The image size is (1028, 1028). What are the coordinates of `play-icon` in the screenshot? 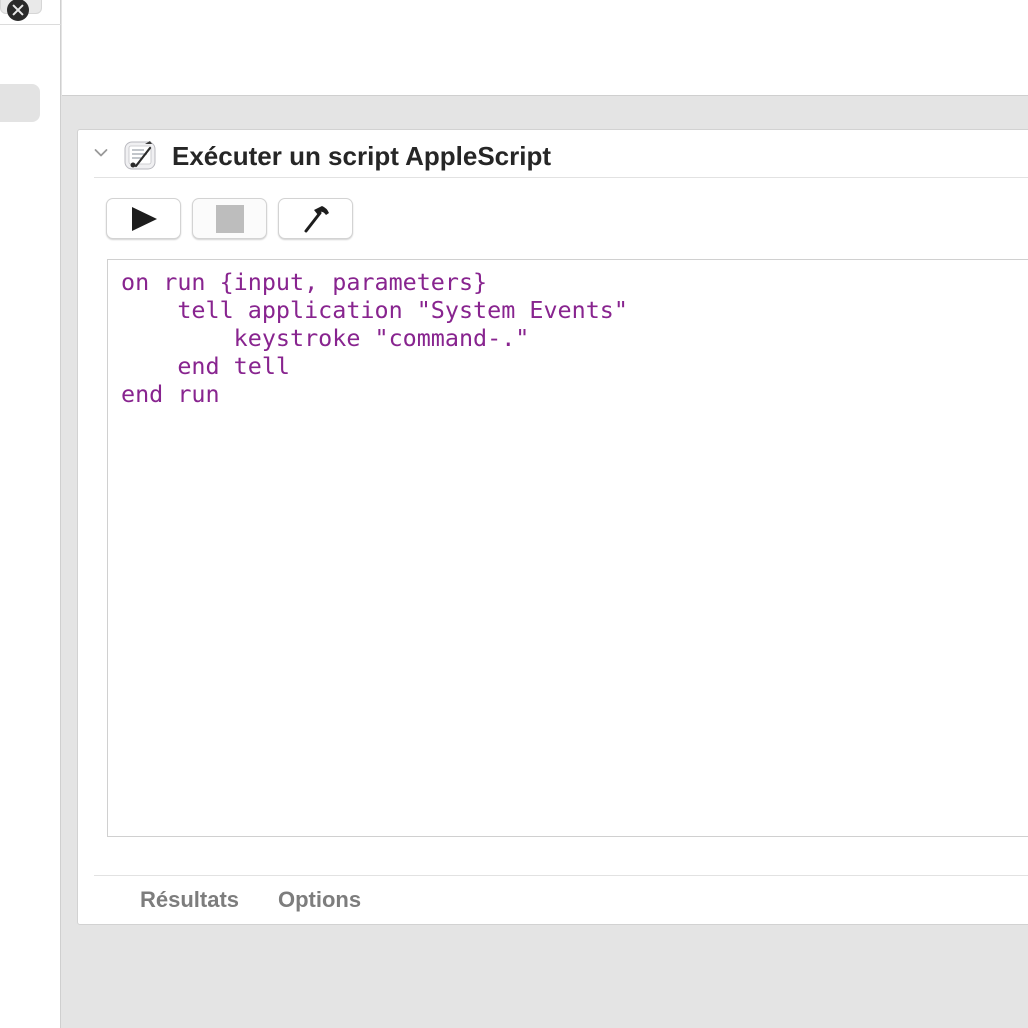 It's located at (144, 218).